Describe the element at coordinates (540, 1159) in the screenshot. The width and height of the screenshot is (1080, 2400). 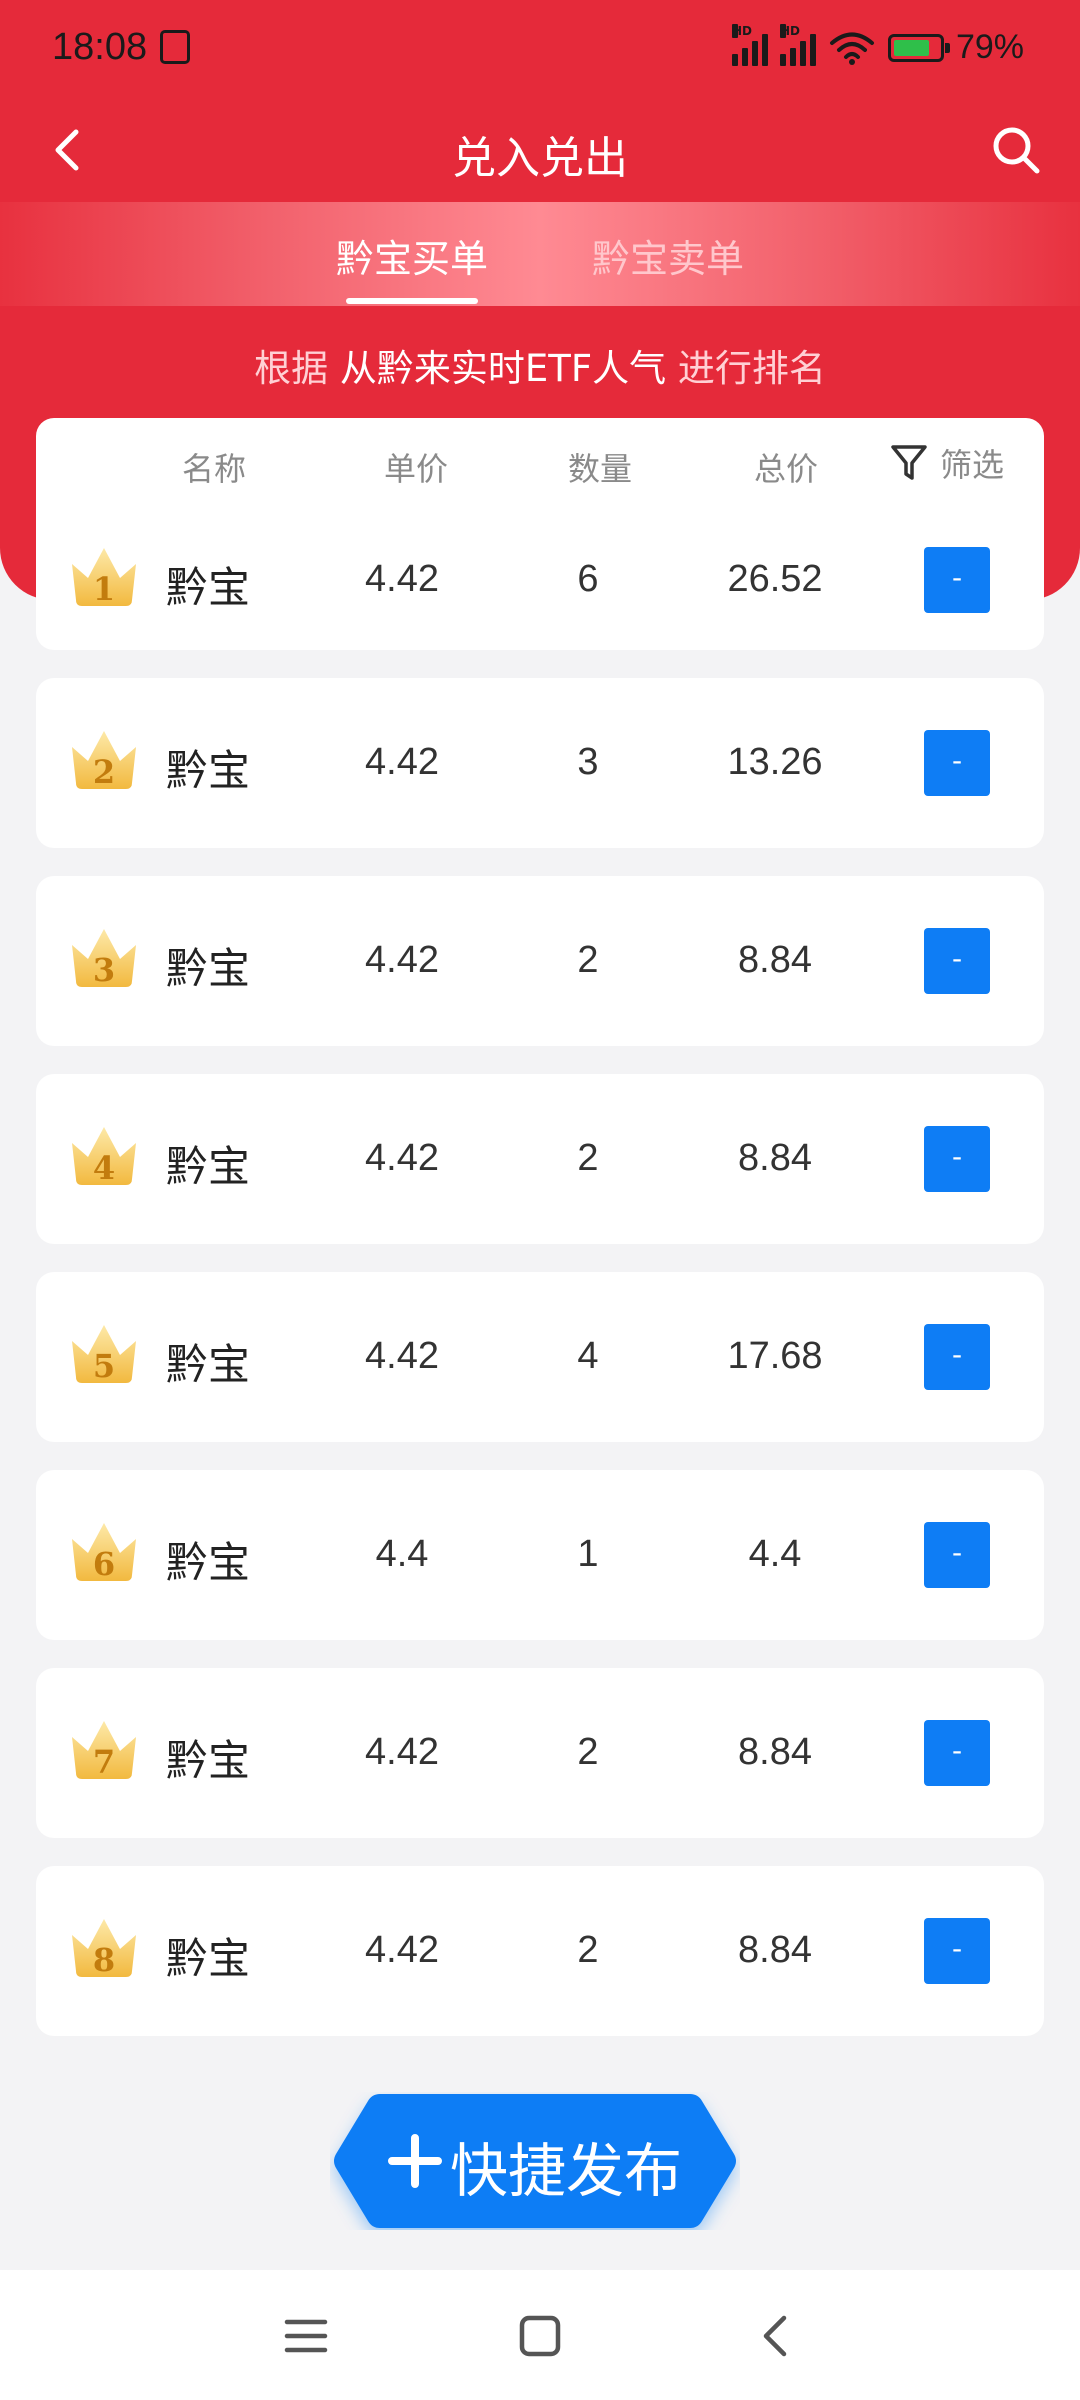
I see `order-row: 4 黔宝 4.42 2 8.84 -` at that location.